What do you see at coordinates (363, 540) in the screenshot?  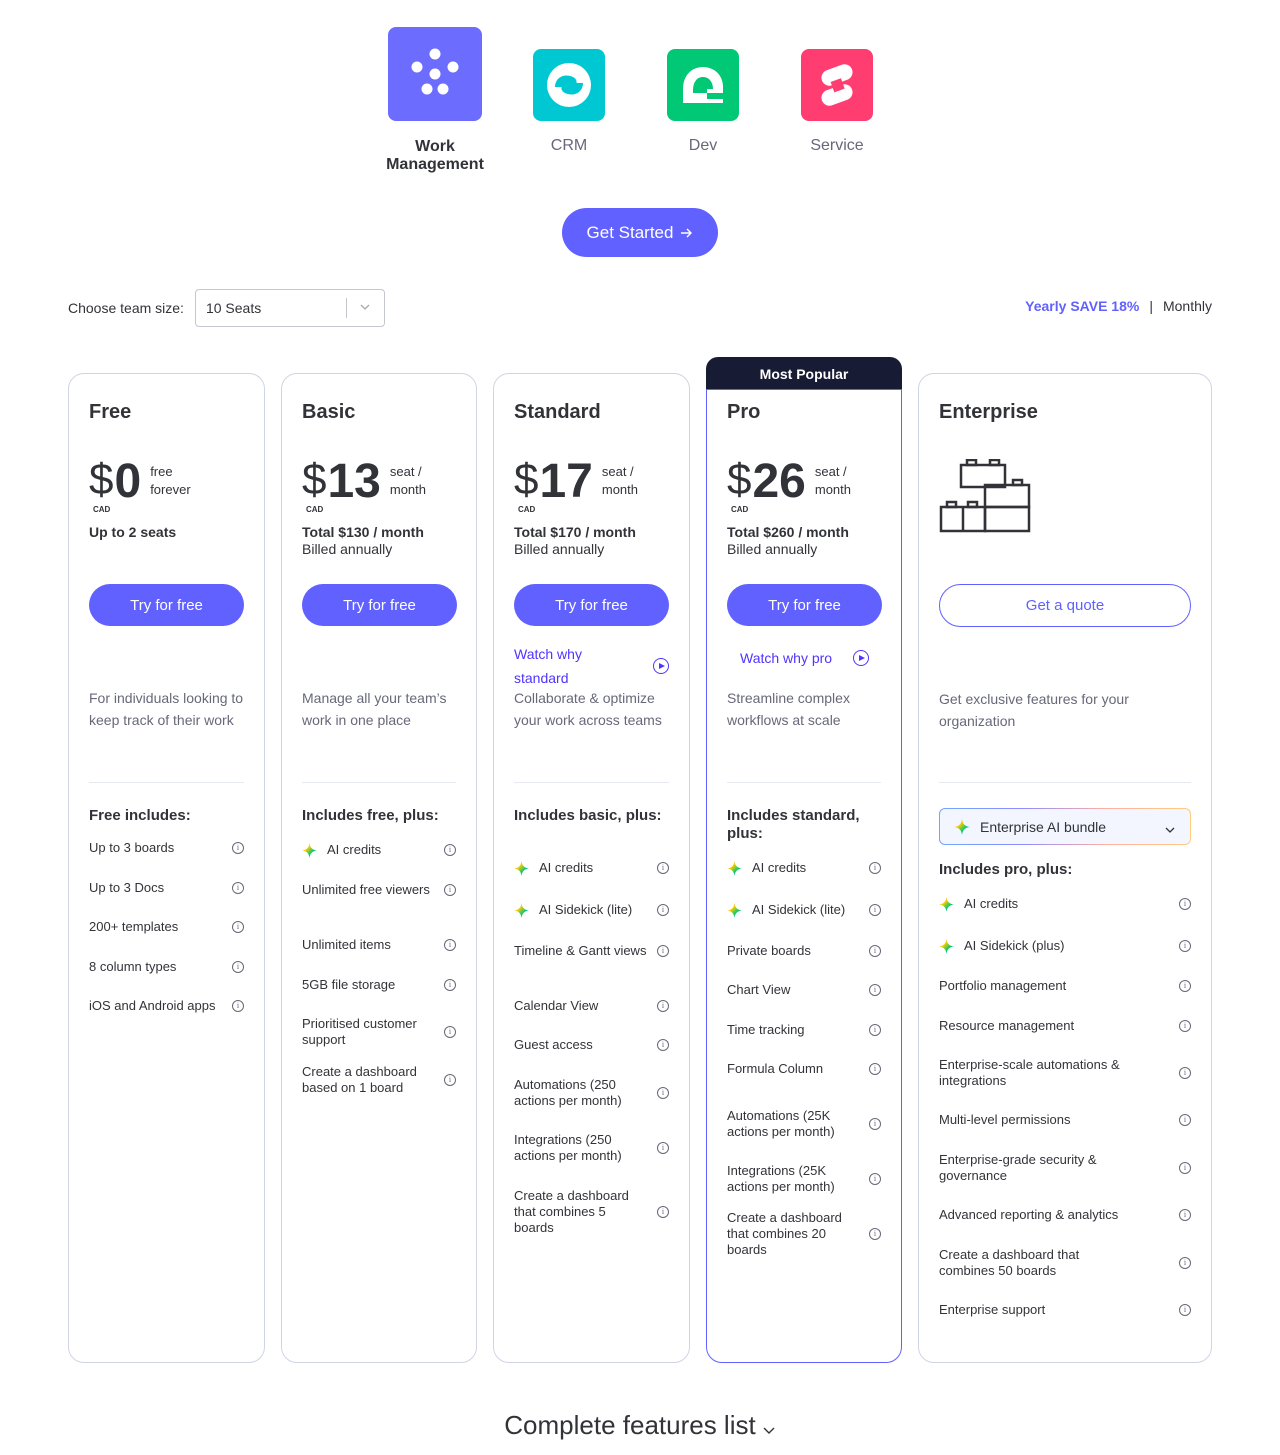 I see `plan-total: Total $130 / month Billed annually` at bounding box center [363, 540].